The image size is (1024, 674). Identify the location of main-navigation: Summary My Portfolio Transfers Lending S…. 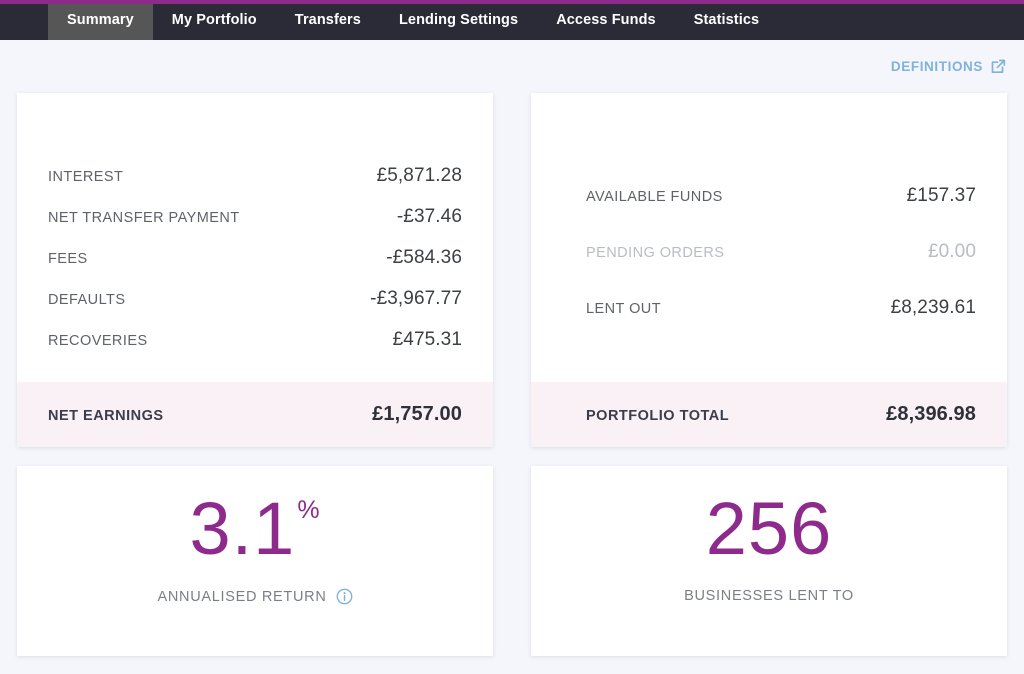
(512, 20).